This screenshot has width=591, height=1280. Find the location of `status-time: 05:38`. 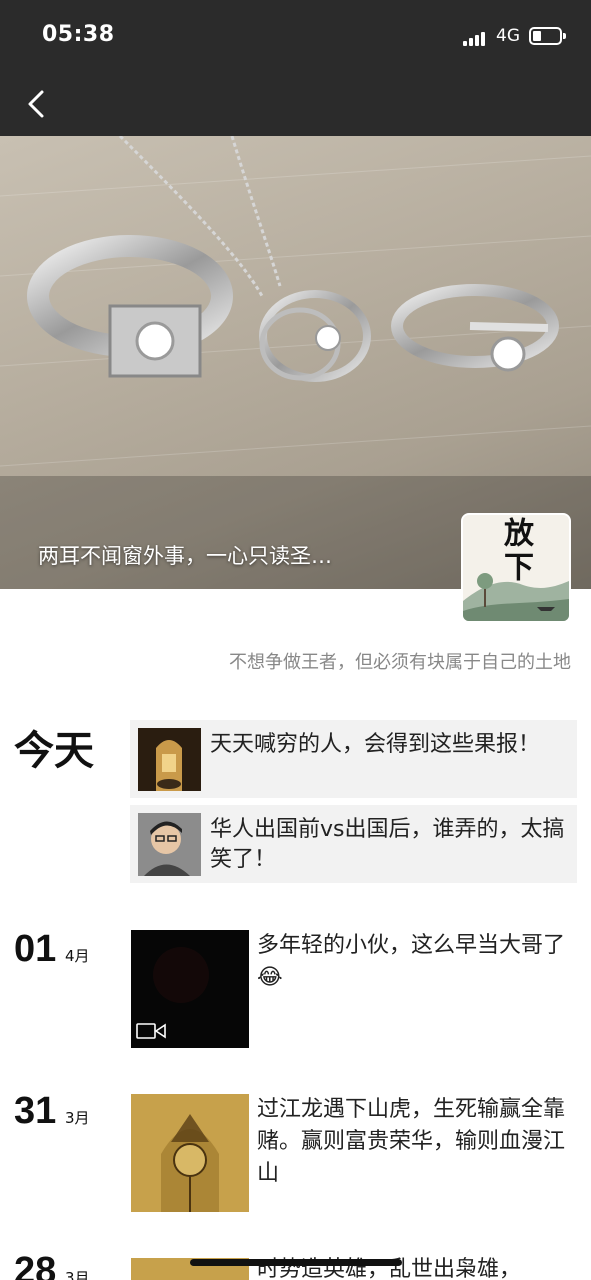

status-time: 05:38 is located at coordinates (78, 34).